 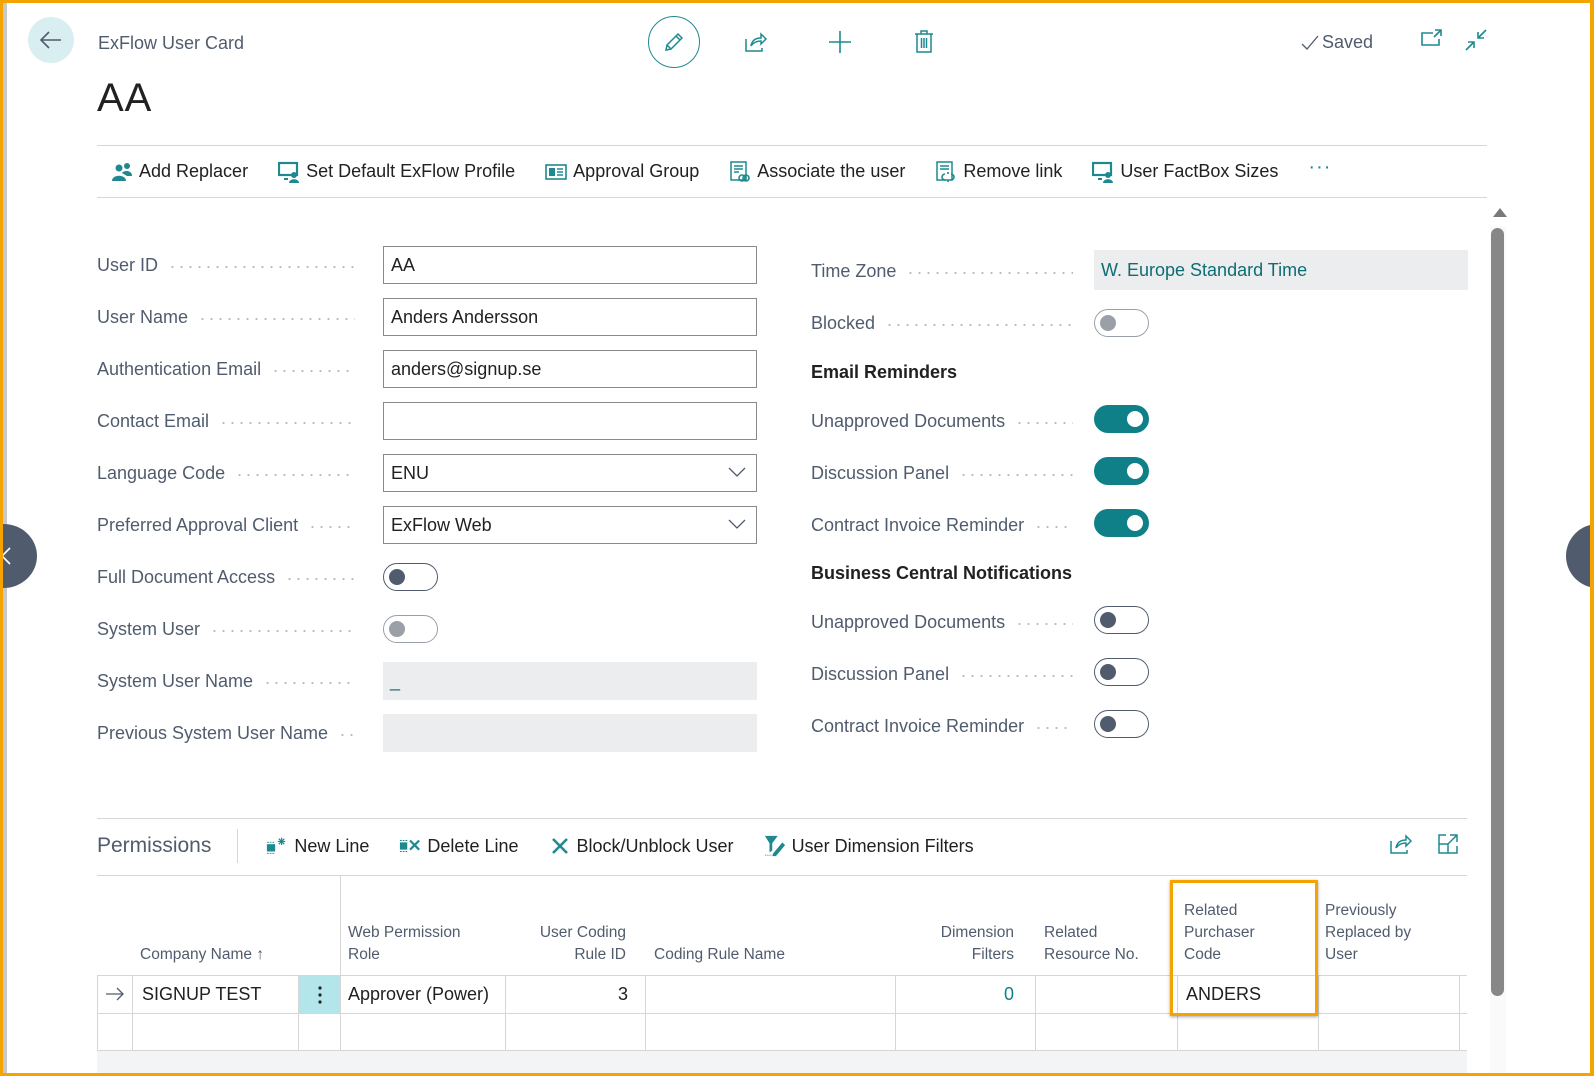 What do you see at coordinates (153, 420) in the screenshot?
I see `contact-email-label: Contact Email` at bounding box center [153, 420].